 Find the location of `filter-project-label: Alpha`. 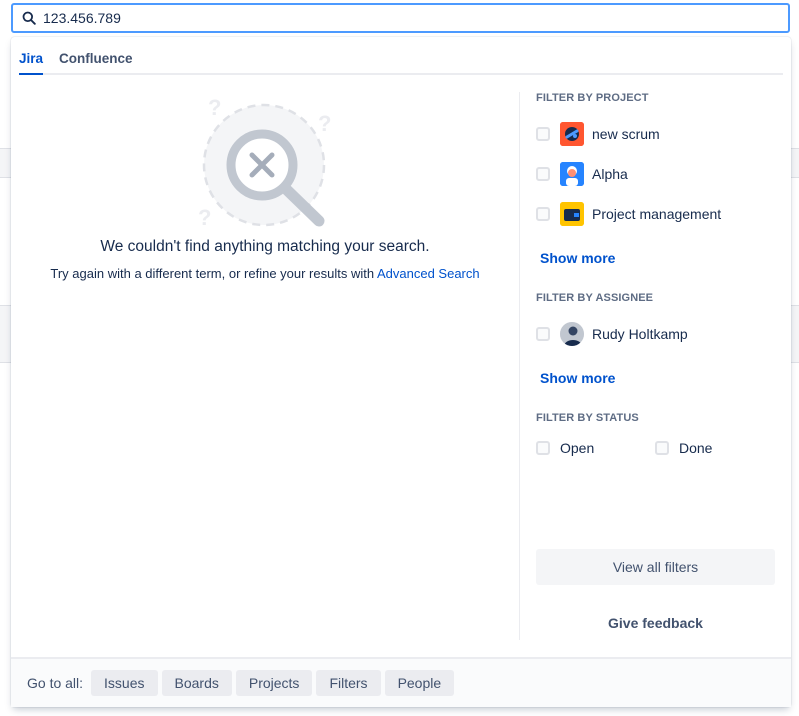

filter-project-label: Alpha is located at coordinates (610, 174).